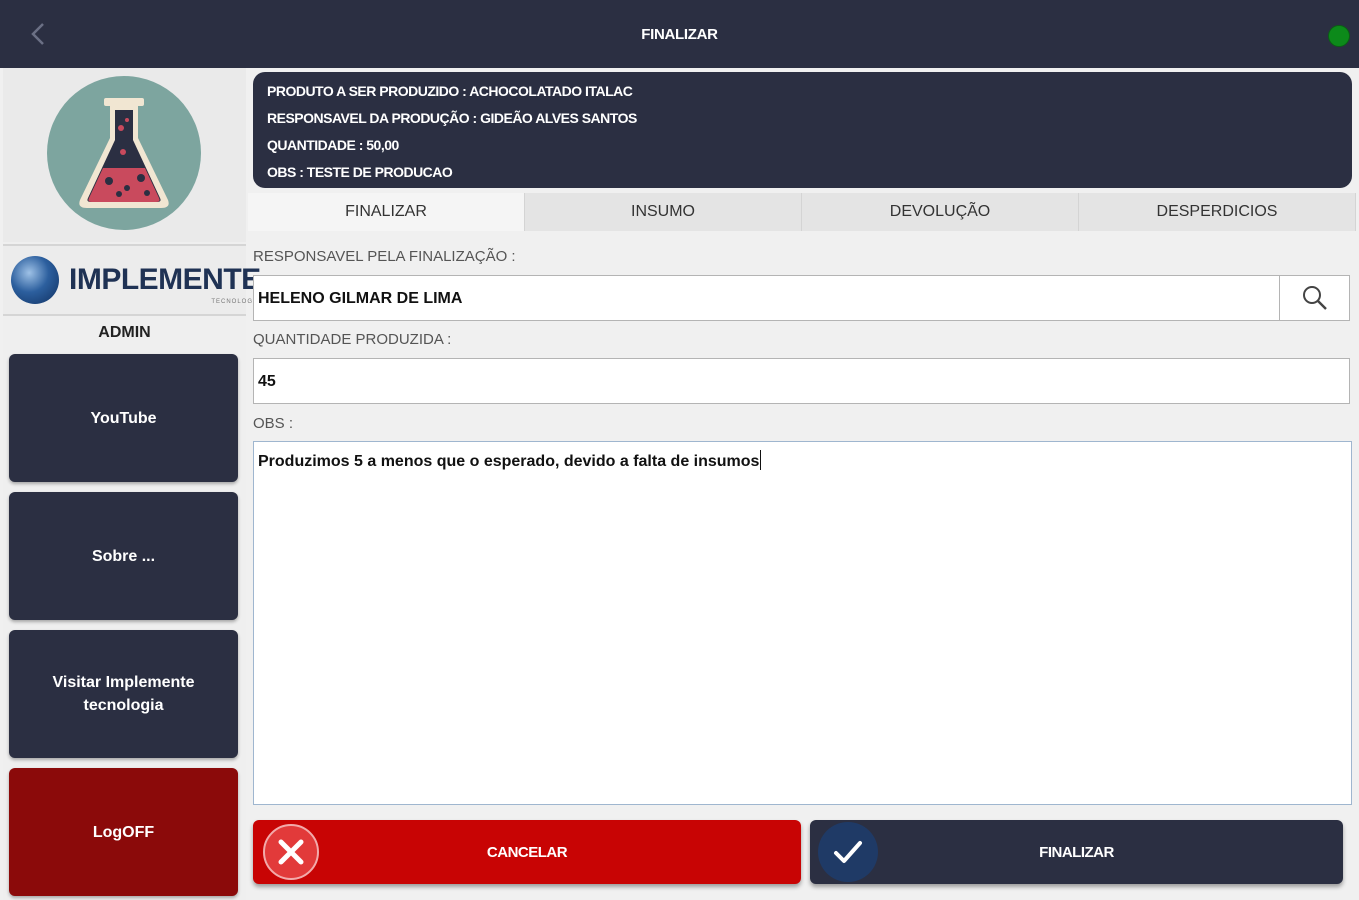 The image size is (1359, 900). I want to click on brand-text: IMPLEMENTE, so click(165, 279).